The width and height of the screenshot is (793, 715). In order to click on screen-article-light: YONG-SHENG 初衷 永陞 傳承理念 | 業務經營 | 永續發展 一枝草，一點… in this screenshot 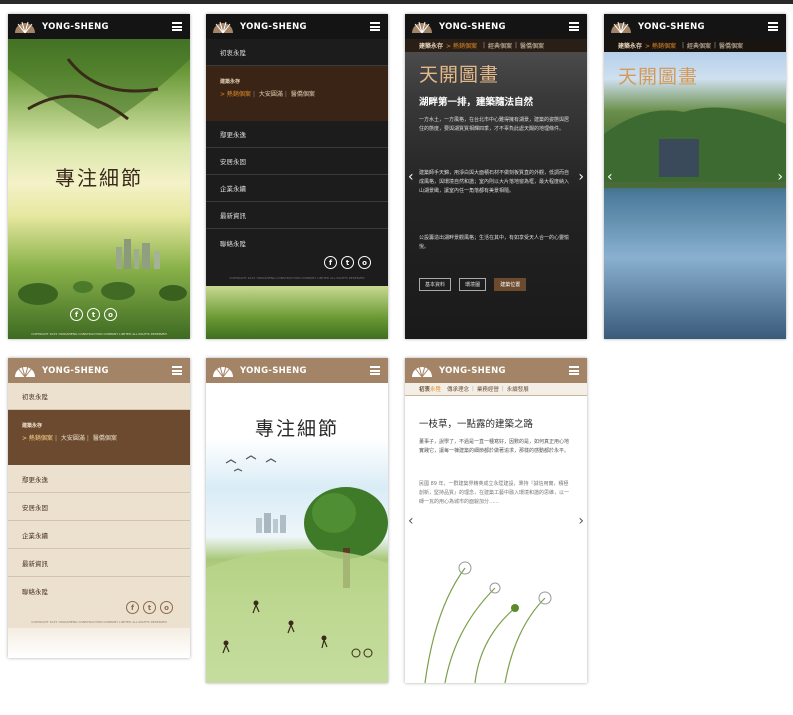, I will do `click(496, 520)`.